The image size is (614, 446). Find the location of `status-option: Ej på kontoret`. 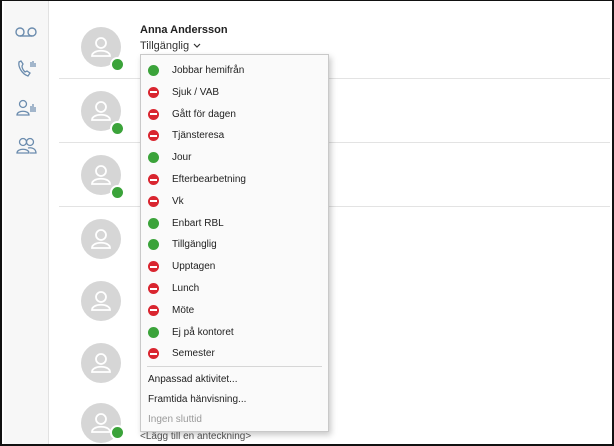

status-option: Ej på kontoret is located at coordinates (234, 332).